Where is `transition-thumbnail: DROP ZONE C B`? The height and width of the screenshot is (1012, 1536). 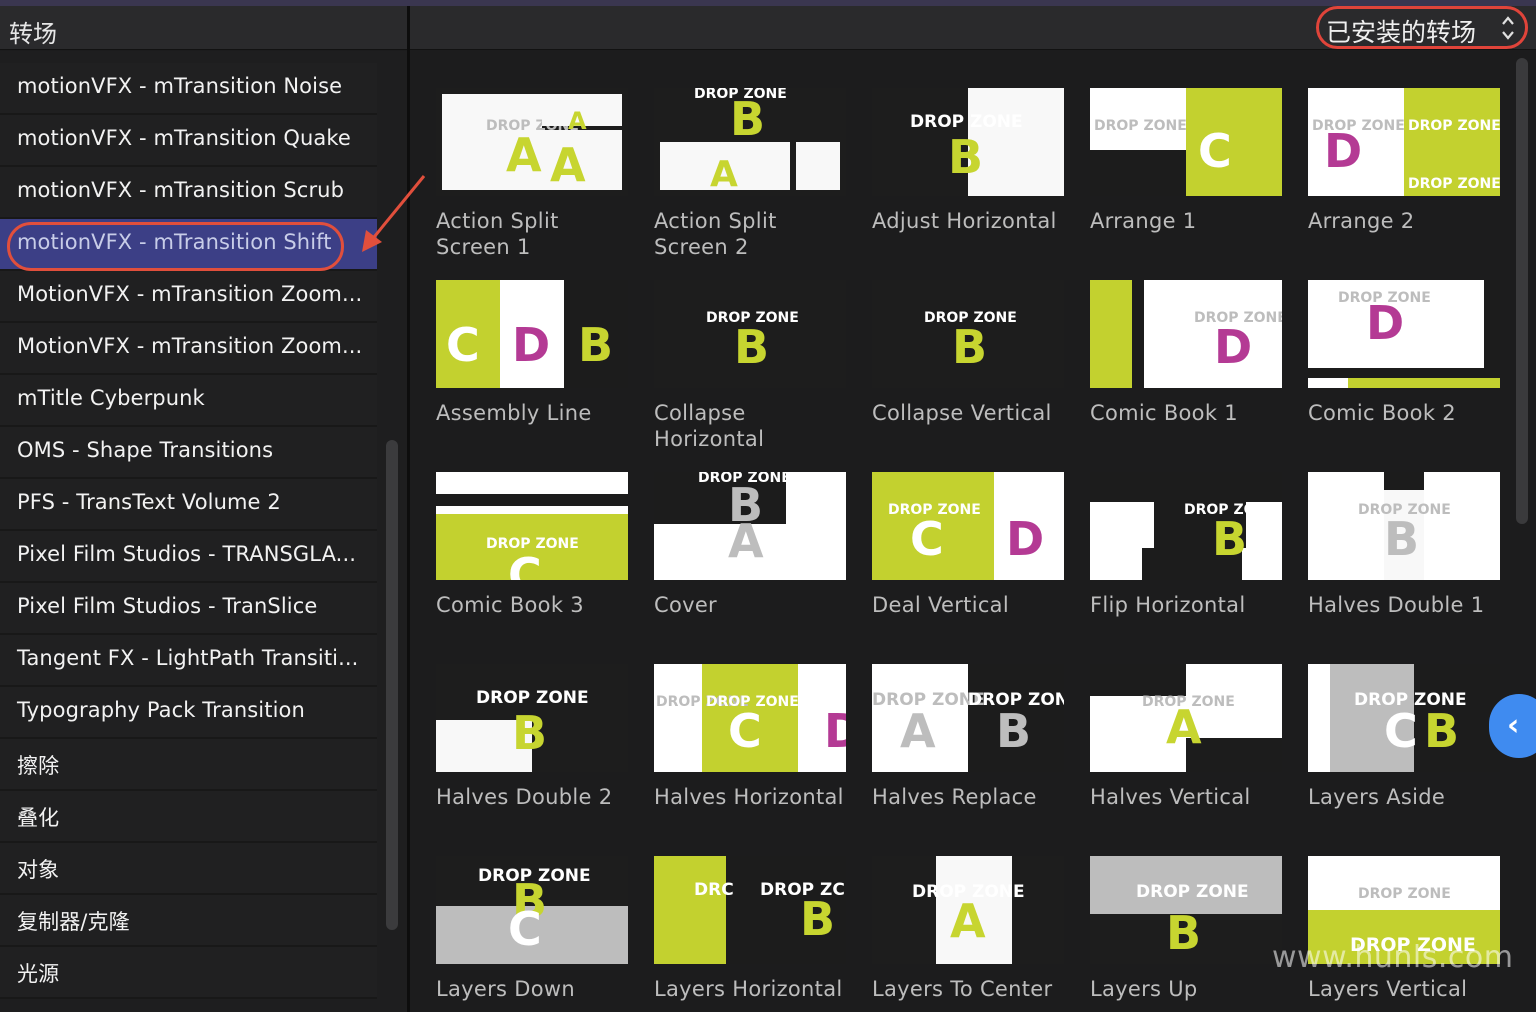 transition-thumbnail: DROP ZONE C B is located at coordinates (1404, 718).